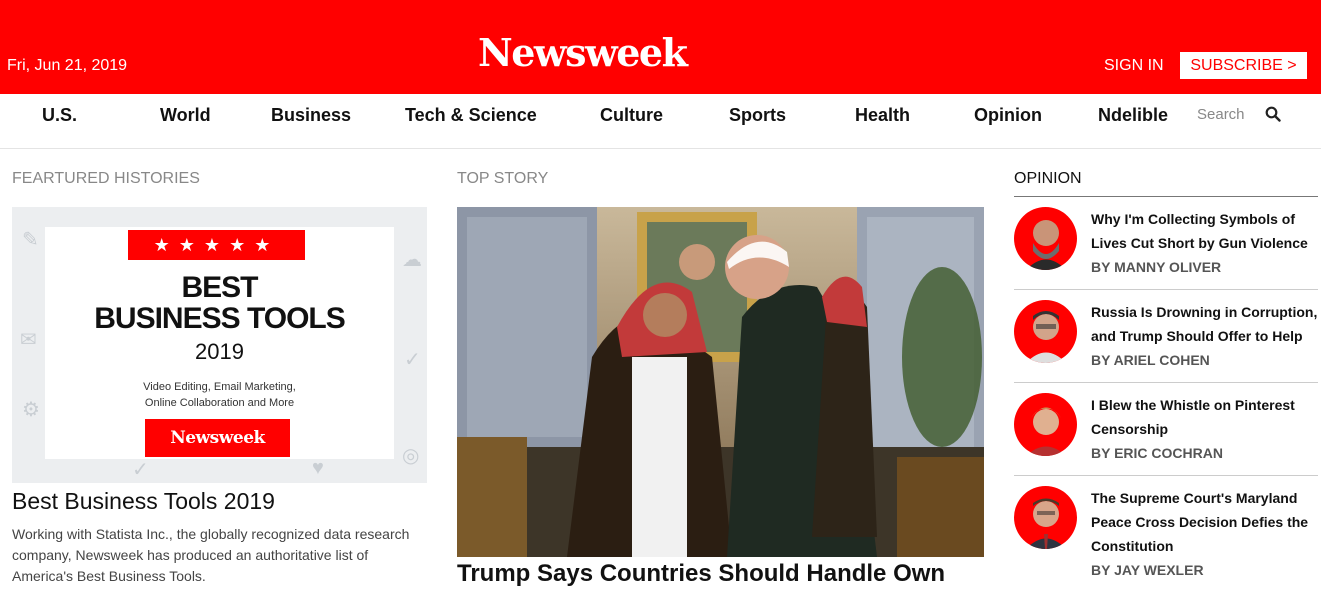 This screenshot has height=590, width=1321. I want to click on subscribe-button: SUBSCRIBE >, so click(1243, 65).